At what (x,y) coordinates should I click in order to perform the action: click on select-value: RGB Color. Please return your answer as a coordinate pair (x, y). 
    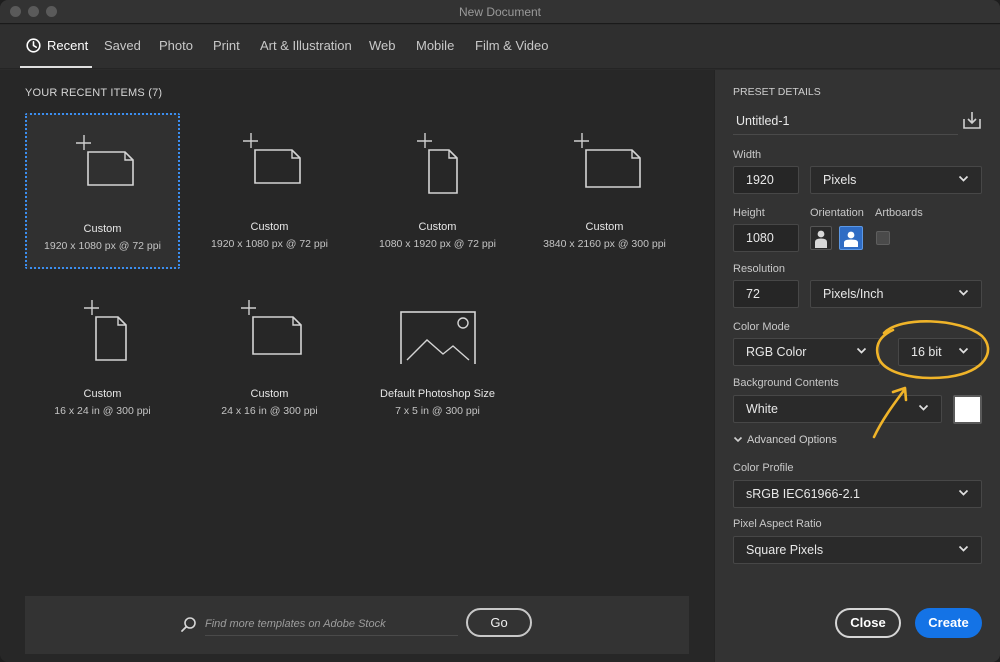
    Looking at the image, I should click on (776, 352).